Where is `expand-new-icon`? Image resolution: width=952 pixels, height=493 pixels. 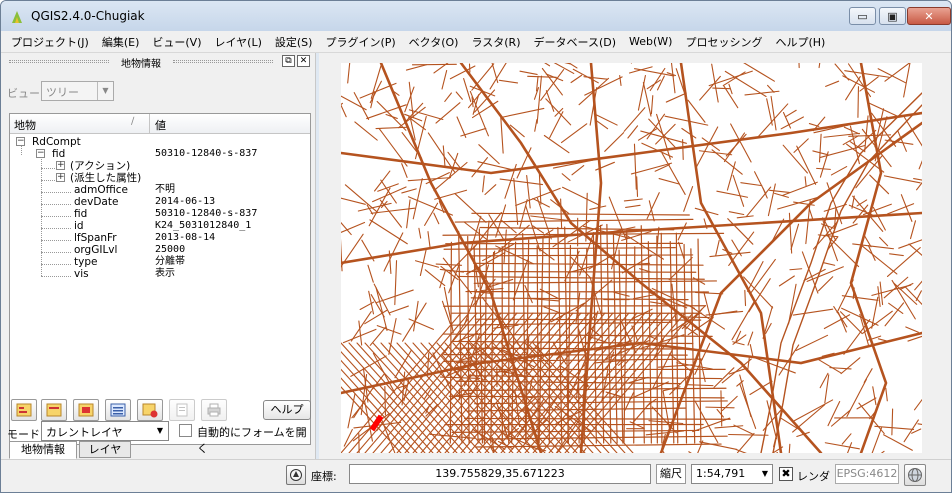 expand-new-icon is located at coordinates (86, 410).